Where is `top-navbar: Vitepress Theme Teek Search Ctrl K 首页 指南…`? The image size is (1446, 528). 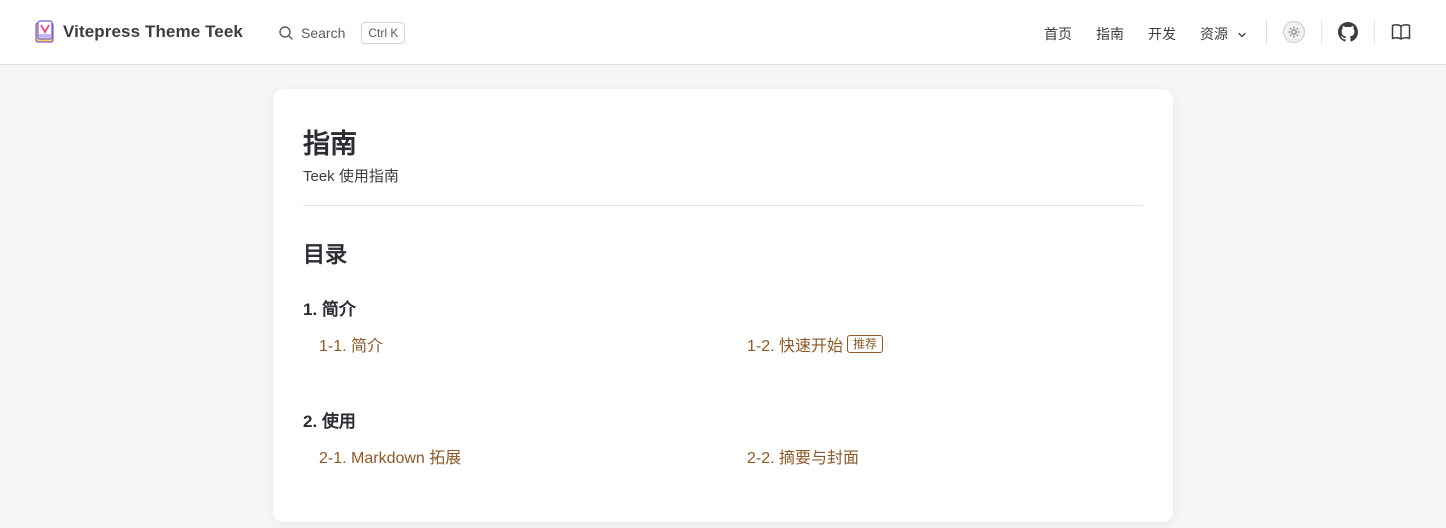 top-navbar: Vitepress Theme Teek Search Ctrl K 首页 指南… is located at coordinates (723, 32).